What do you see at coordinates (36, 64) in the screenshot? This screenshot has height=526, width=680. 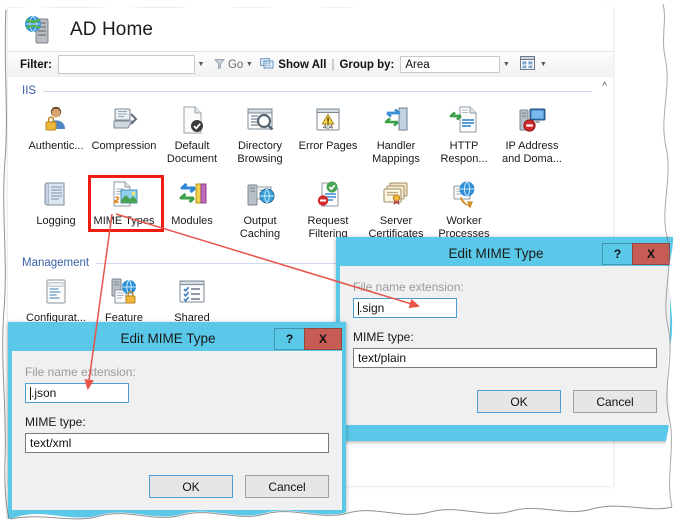 I see `filter-label: Filter:` at bounding box center [36, 64].